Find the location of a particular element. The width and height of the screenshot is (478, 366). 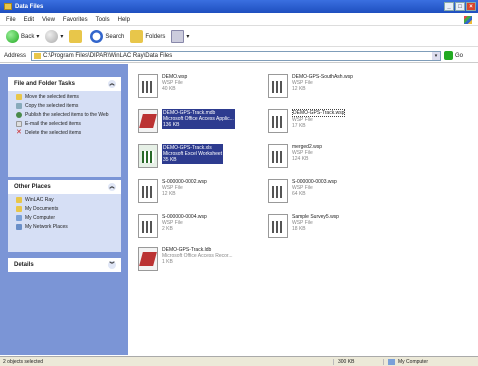

expand-icon: ︾ is located at coordinates (112, 265).